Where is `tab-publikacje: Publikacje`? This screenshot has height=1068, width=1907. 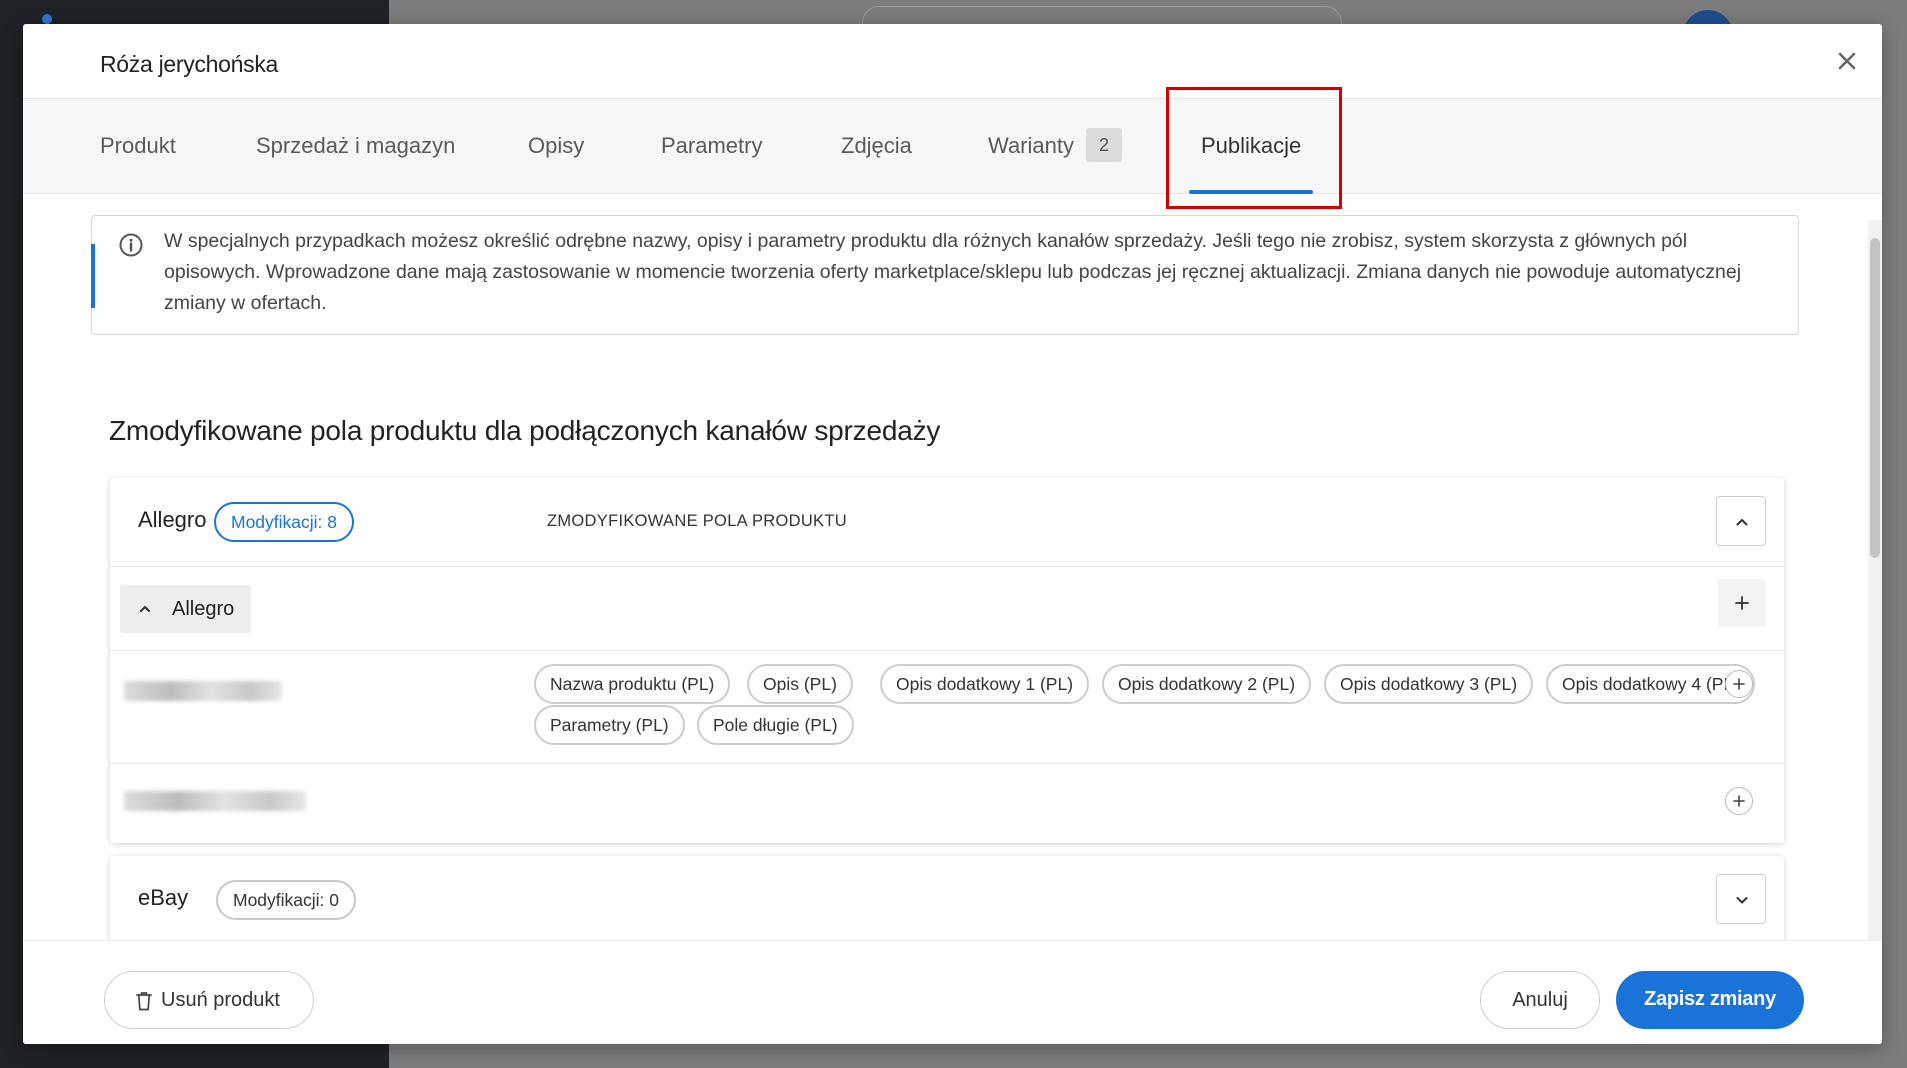
tab-publikacje: Publikacje is located at coordinates (1251, 146).